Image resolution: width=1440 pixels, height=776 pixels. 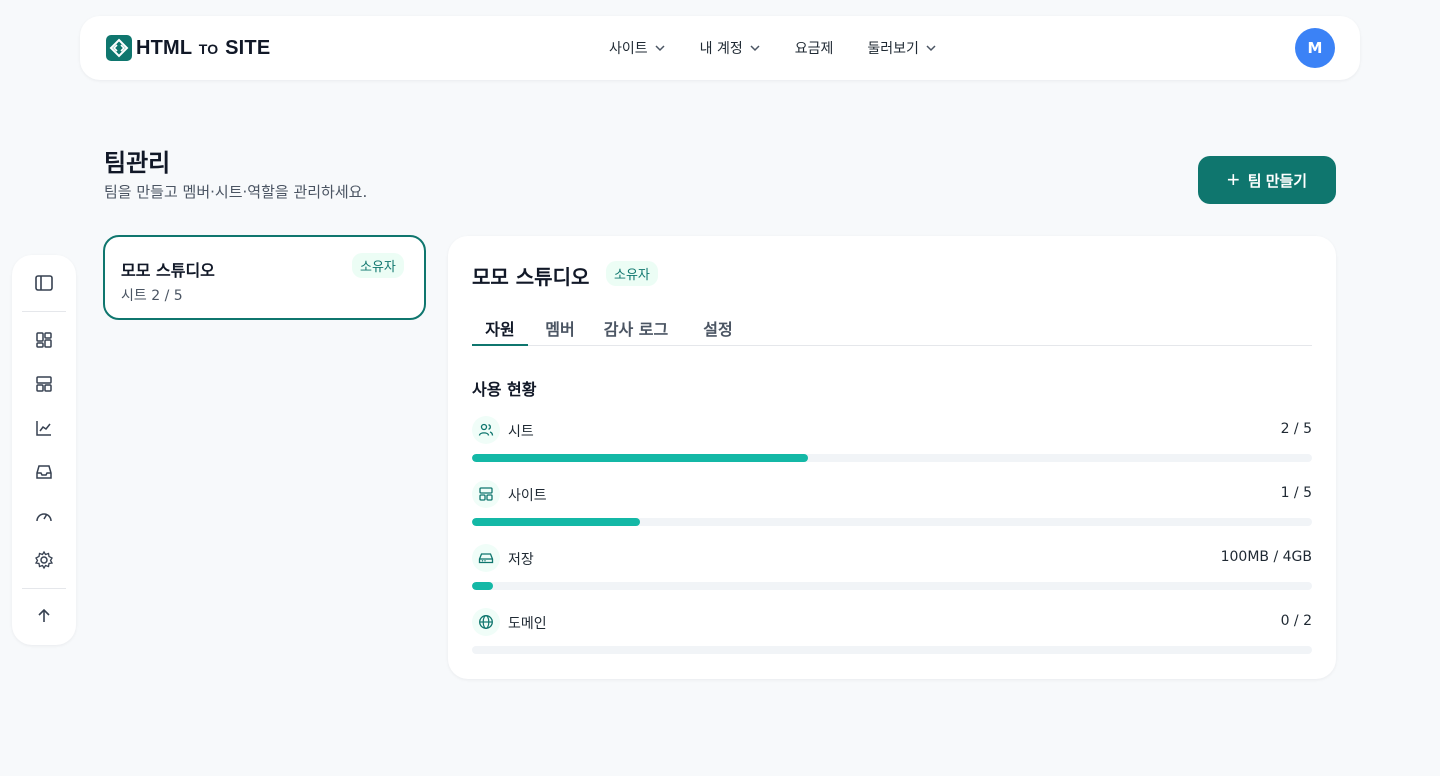 I want to click on create-team-button: + 팀 만들기, so click(x=1267, y=180).